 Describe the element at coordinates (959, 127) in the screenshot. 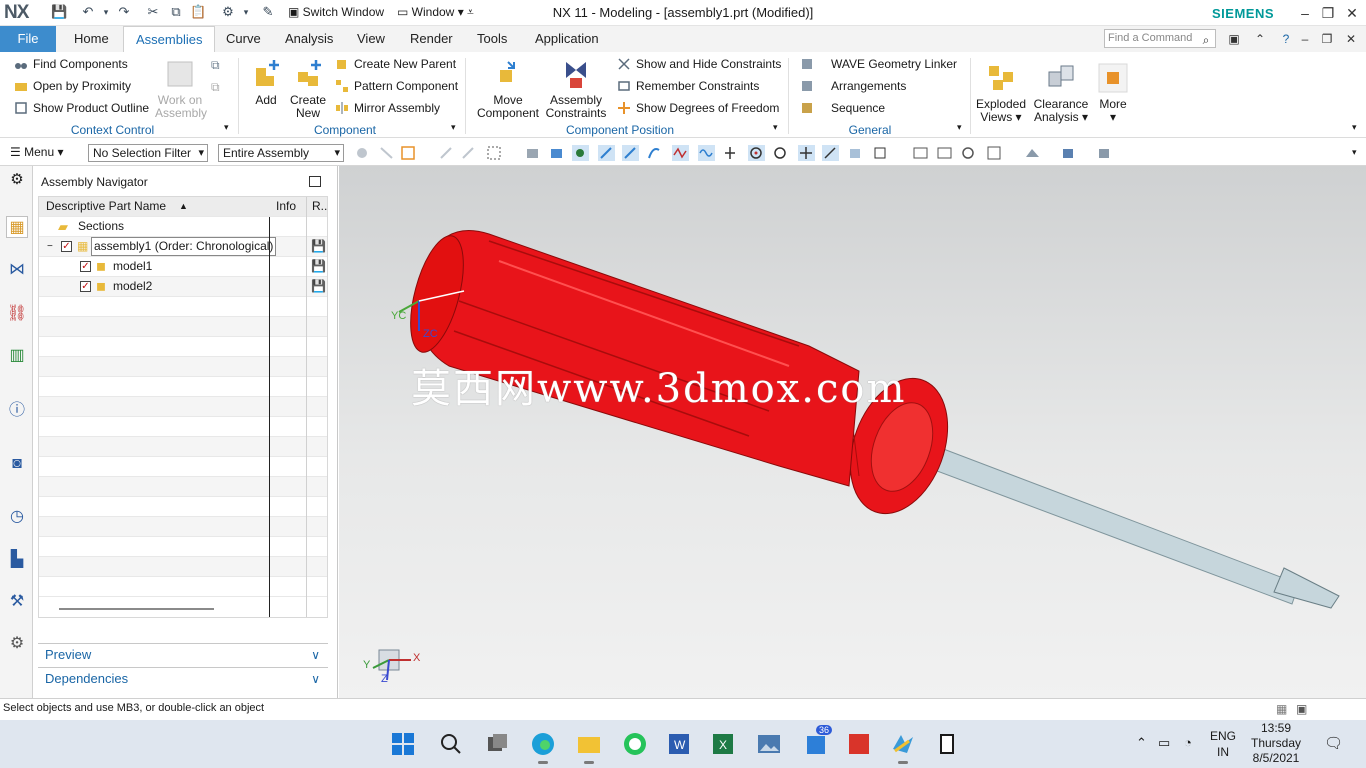

I see `general-more-icon: ▾` at that location.